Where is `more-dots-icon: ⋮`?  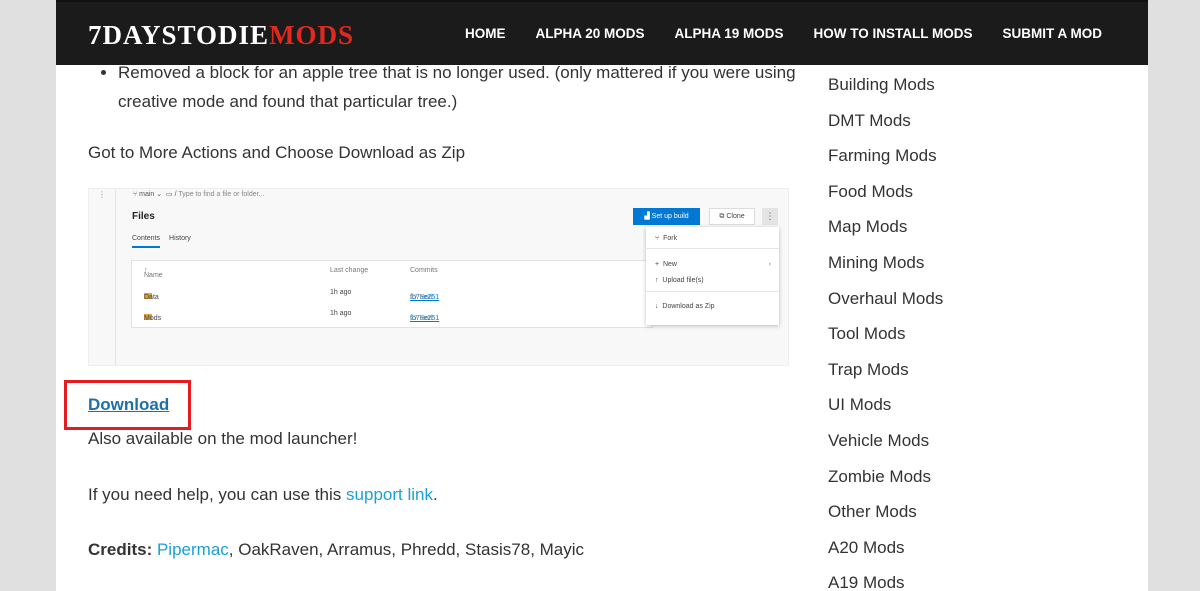
more-dots-icon: ⋮ is located at coordinates (102, 194).